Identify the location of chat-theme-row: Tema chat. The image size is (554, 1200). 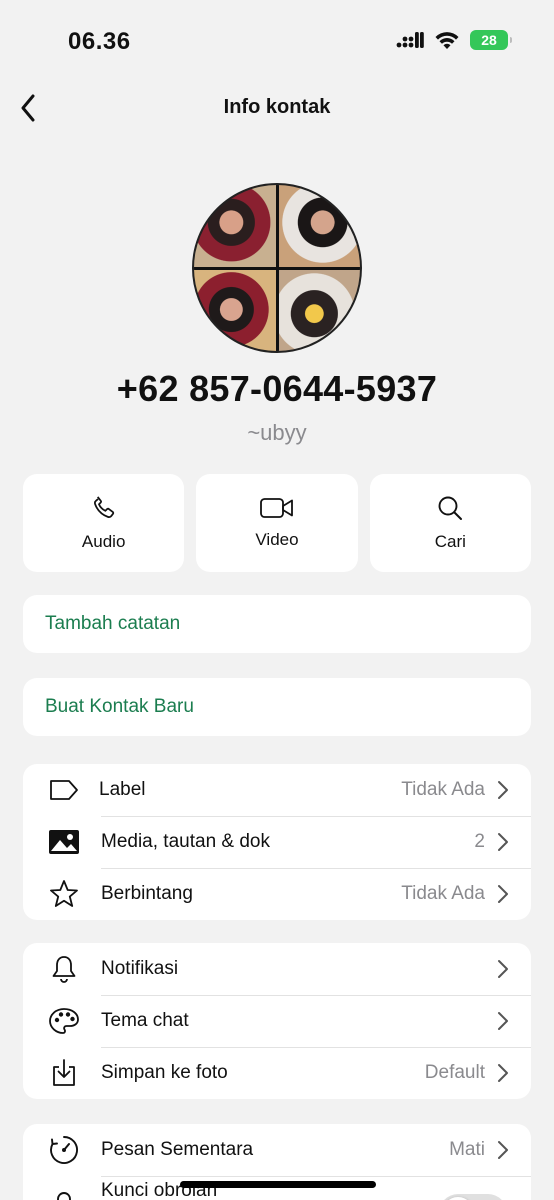
(277, 1021).